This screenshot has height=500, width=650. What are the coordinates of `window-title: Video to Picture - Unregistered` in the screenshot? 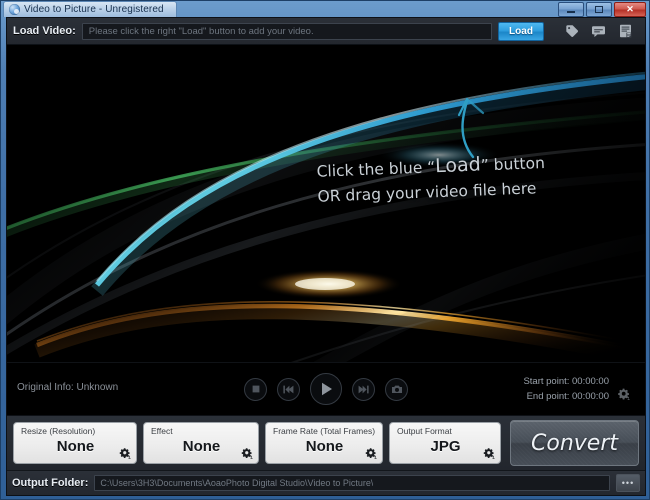 It's located at (94, 9).